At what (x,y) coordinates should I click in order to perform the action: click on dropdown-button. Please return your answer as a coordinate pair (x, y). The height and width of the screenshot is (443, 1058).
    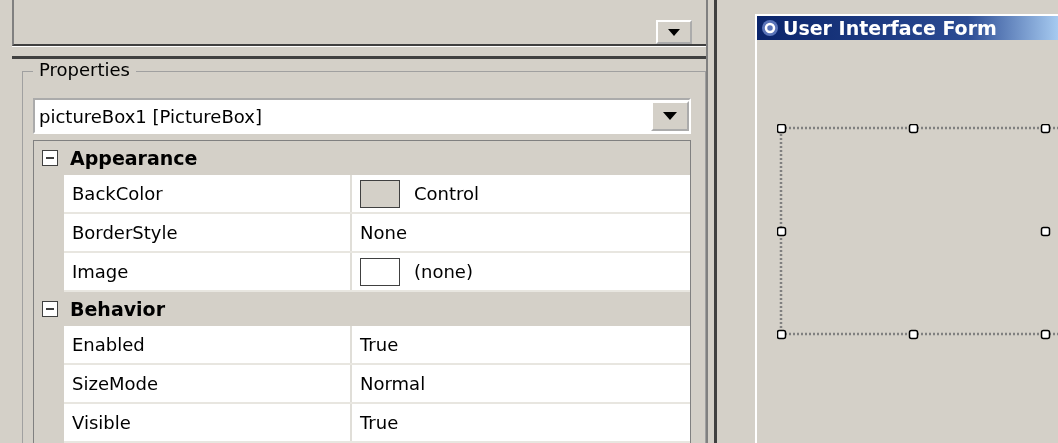
    Looking at the image, I should click on (670, 116).